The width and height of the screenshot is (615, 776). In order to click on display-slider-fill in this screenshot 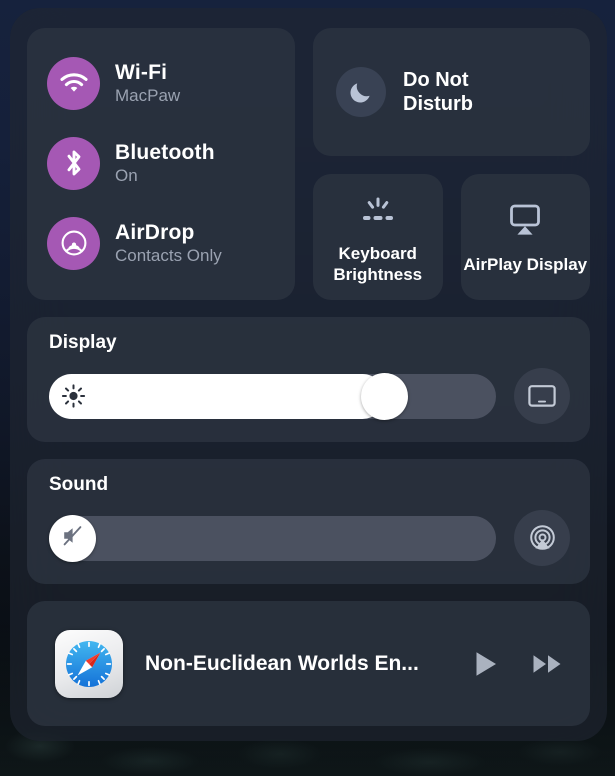, I will do `click(217, 396)`.